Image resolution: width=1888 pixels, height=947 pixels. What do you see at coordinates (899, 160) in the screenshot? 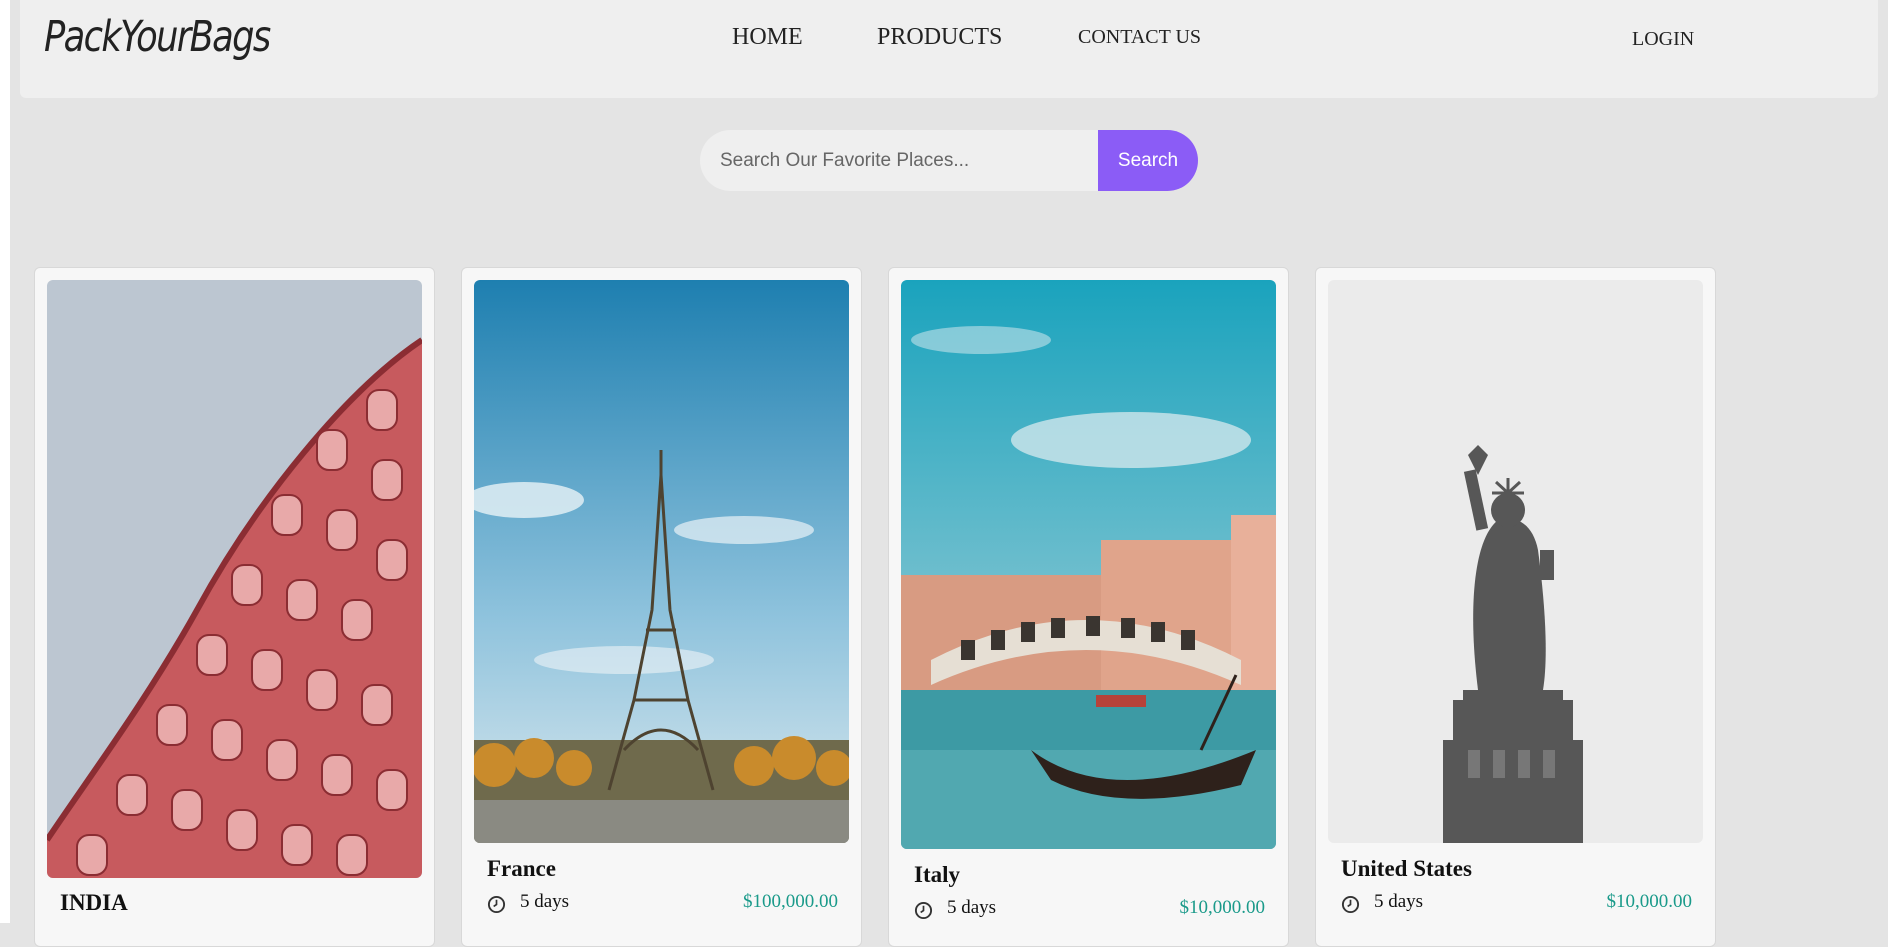
I see `search-input` at bounding box center [899, 160].